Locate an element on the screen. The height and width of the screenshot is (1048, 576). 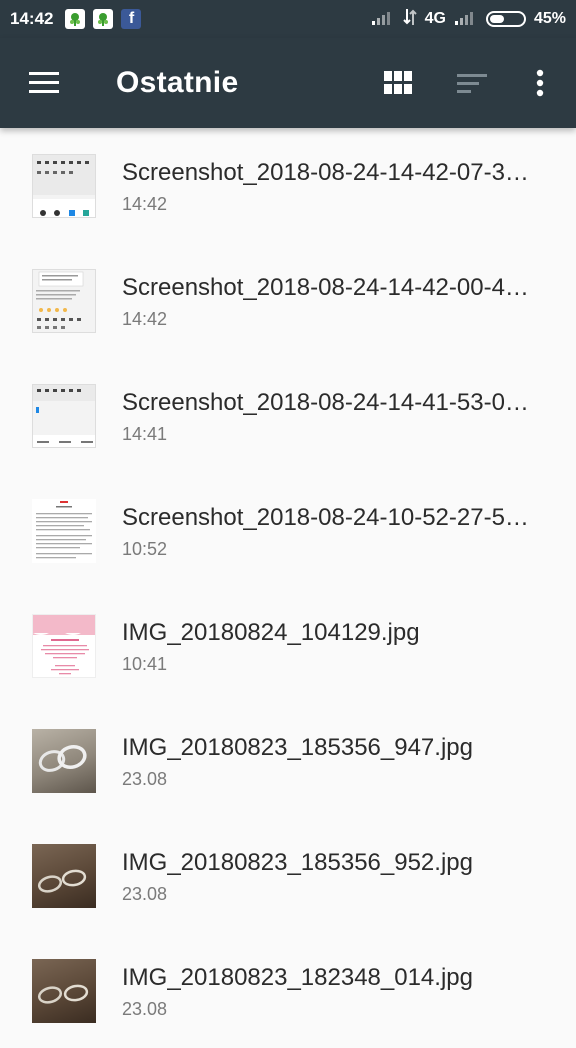
file-name: IMG_20180824_104129.jpg is located at coordinates (271, 632).